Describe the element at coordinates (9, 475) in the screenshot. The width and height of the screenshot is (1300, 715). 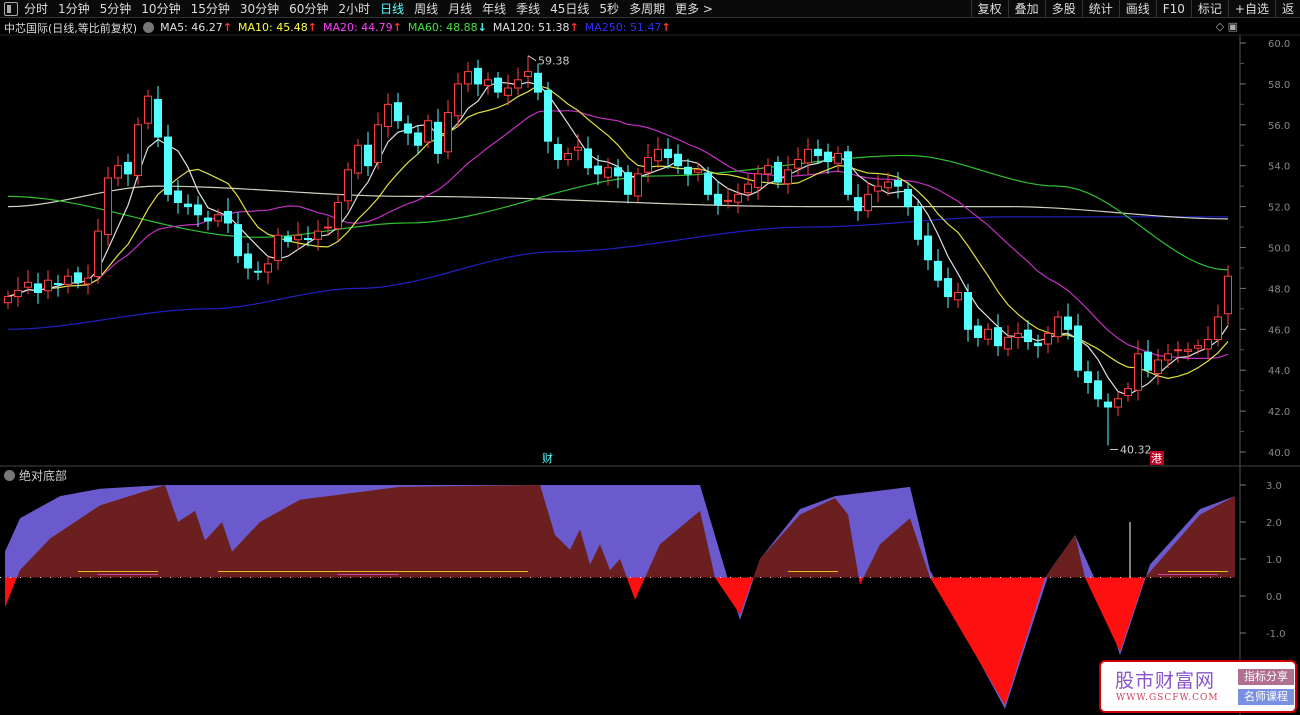
I see `indicator-menu-icon` at that location.